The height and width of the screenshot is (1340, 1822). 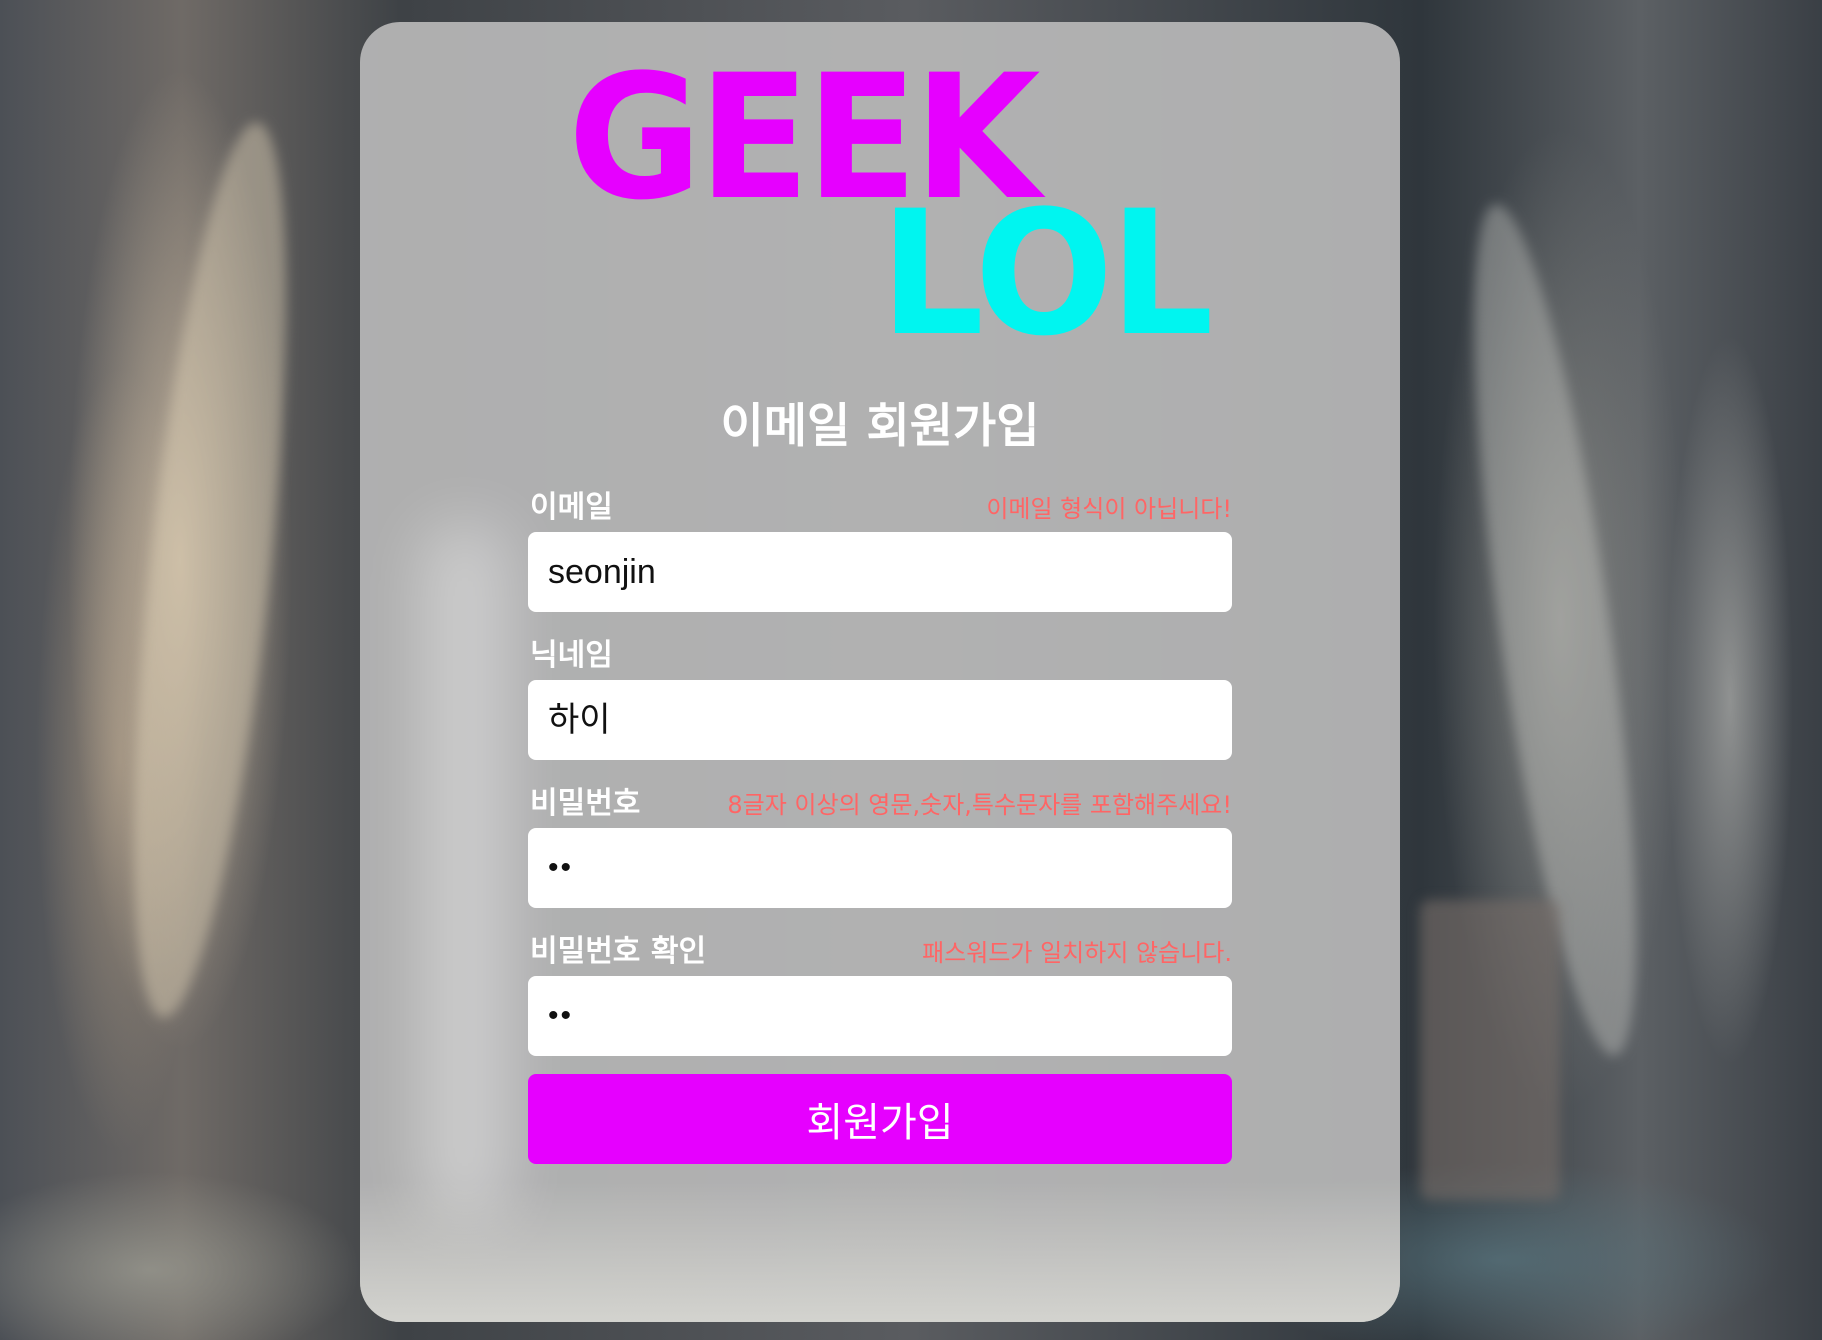 I want to click on password-label: 비밀번호, so click(x=585, y=803).